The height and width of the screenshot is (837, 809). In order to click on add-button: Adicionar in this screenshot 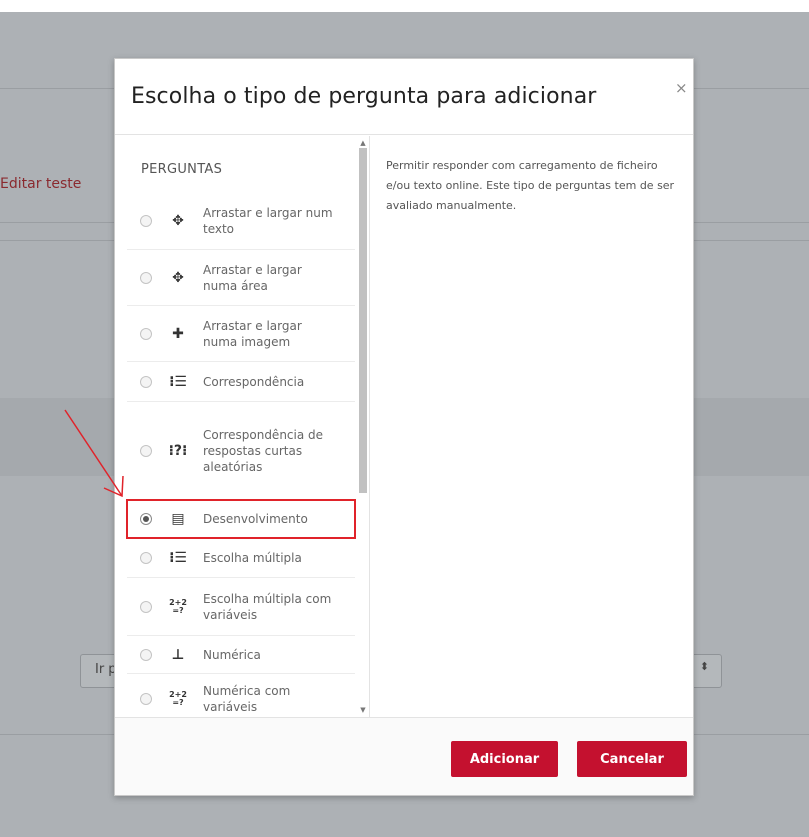, I will do `click(504, 759)`.